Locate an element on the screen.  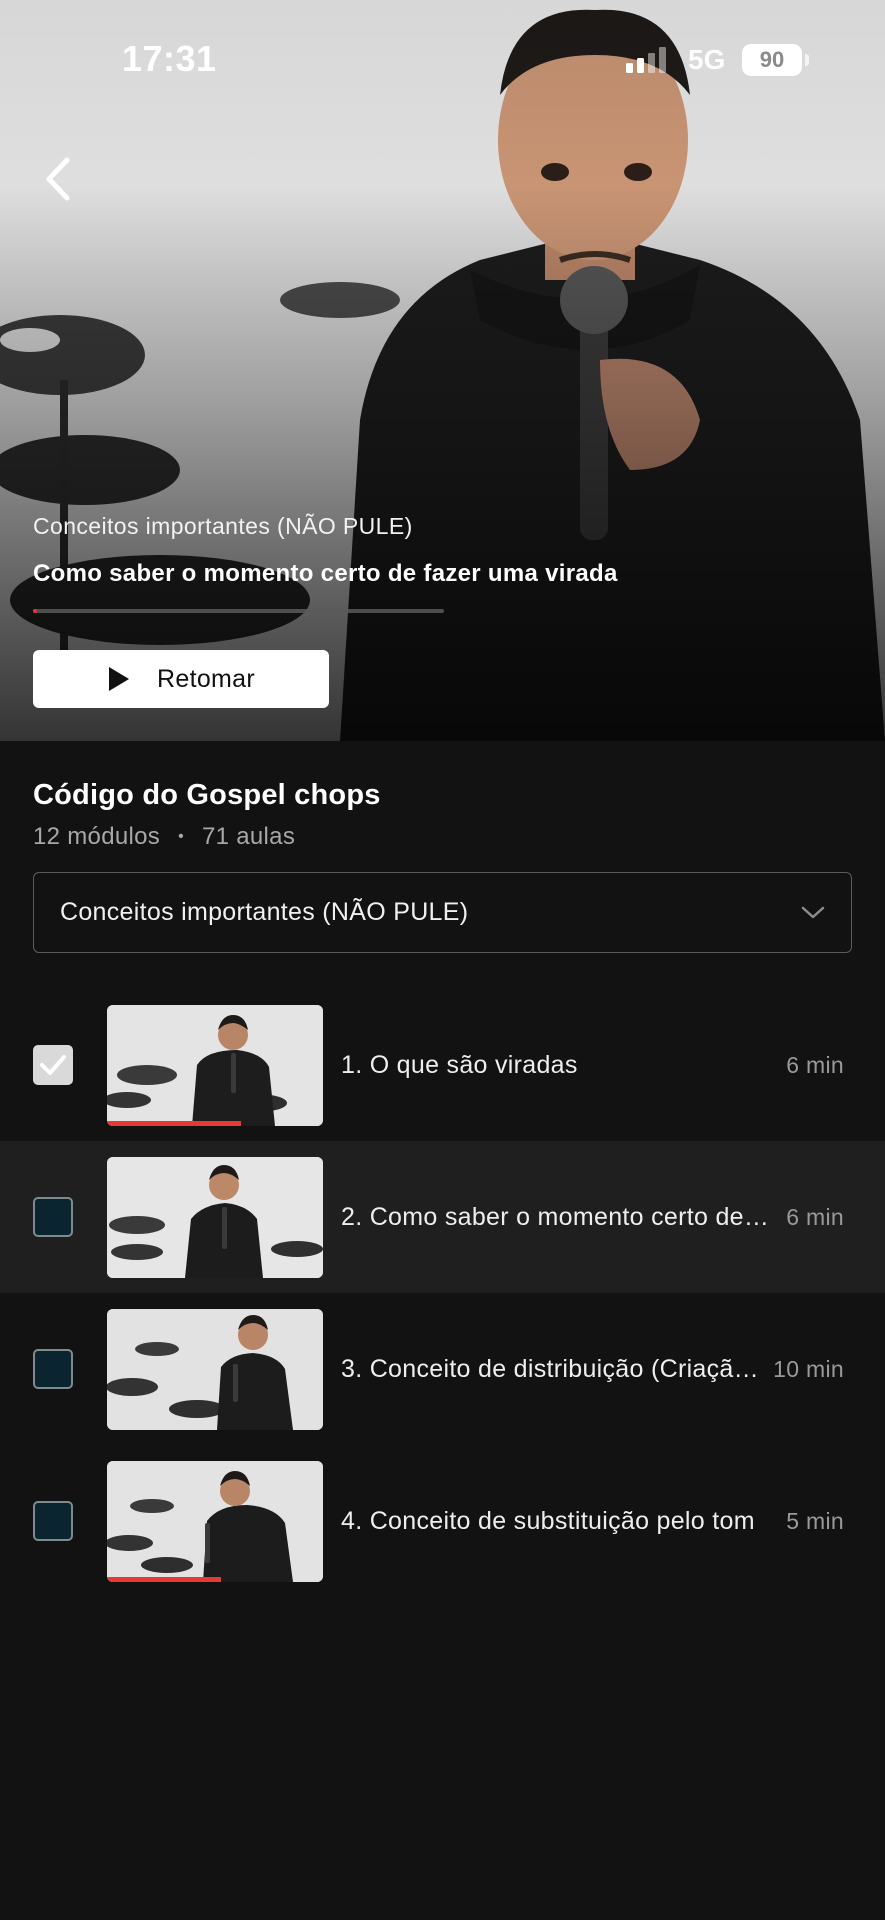
current-module-name: Conceitos importantes (NÃO PULE) is located at coordinates (223, 526).